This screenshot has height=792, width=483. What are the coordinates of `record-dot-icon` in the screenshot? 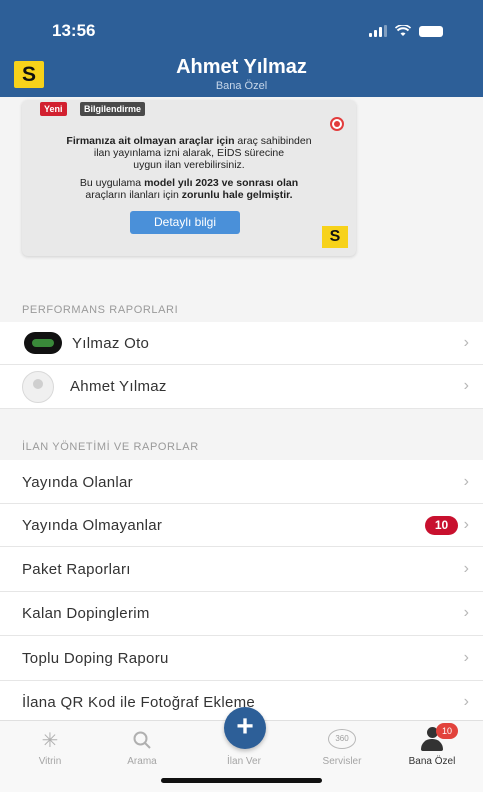 It's located at (337, 124).